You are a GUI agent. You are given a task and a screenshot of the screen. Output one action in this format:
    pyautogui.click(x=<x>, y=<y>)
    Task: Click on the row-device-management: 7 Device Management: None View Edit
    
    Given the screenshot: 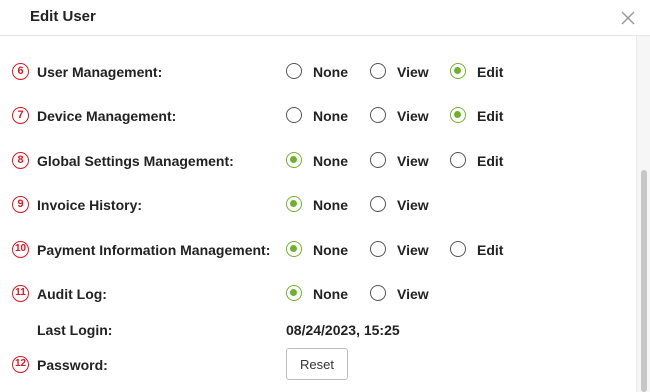 What is the action you would take?
    pyautogui.click(x=318, y=116)
    